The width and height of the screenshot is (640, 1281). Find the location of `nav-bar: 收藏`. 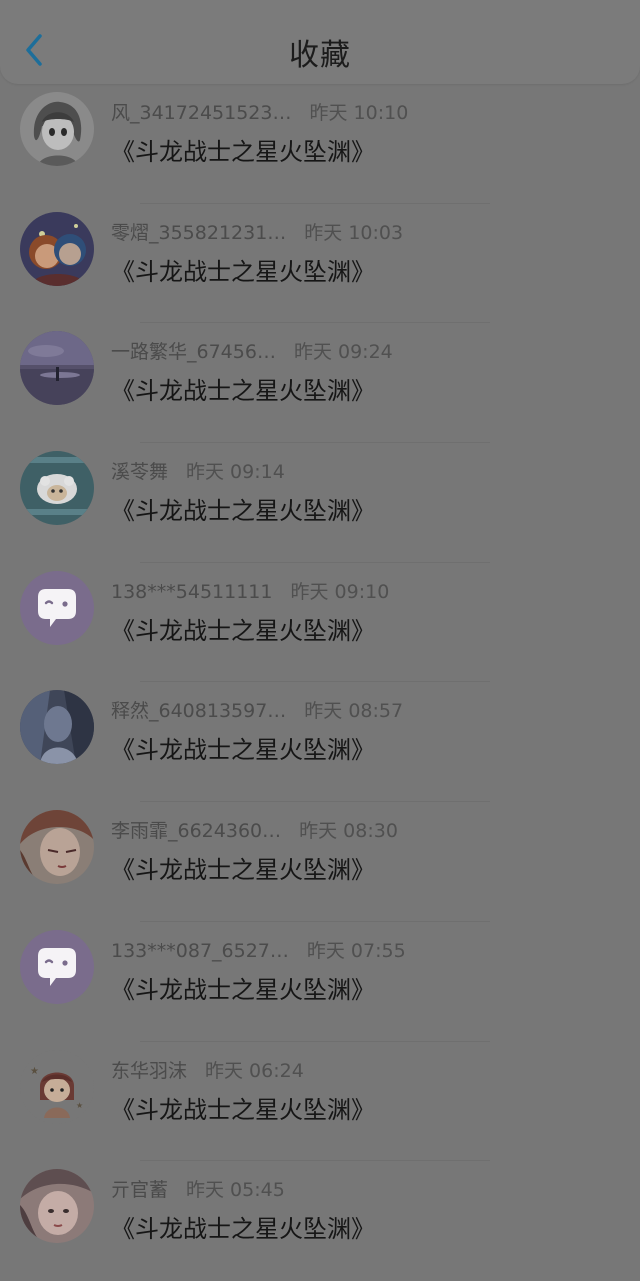

nav-bar: 收藏 is located at coordinates (320, 42).